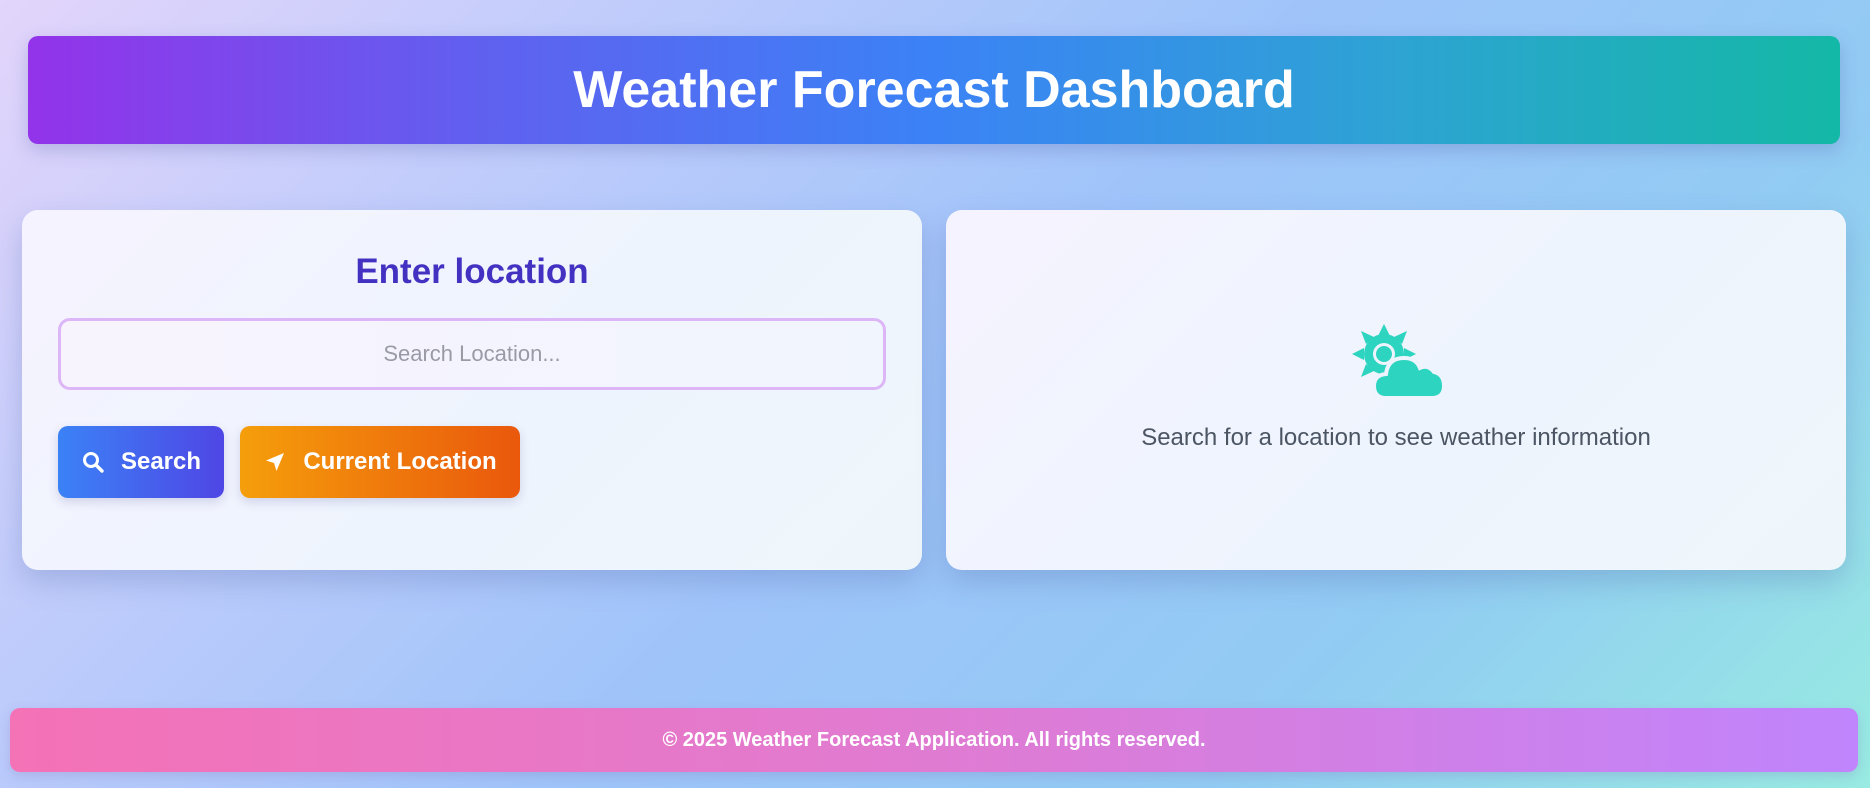 The height and width of the screenshot is (788, 1870). I want to click on page-title: Weather Forecast Dashboard, so click(934, 90).